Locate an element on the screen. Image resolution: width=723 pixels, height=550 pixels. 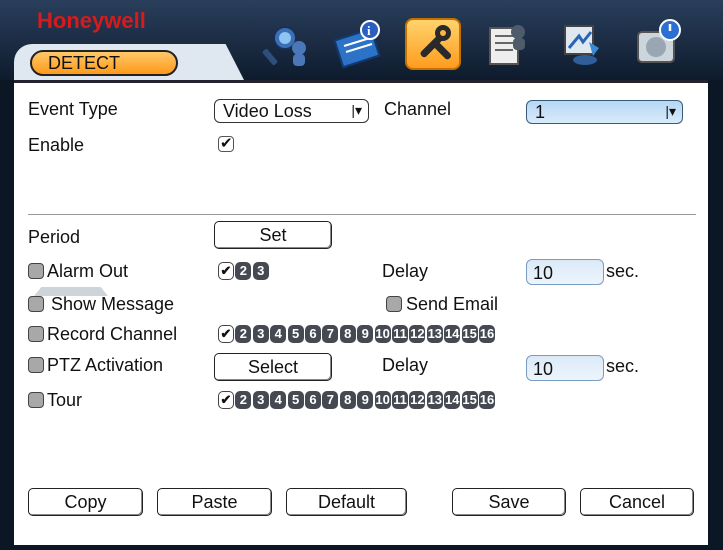
disk-power-icon is located at coordinates (658, 44).